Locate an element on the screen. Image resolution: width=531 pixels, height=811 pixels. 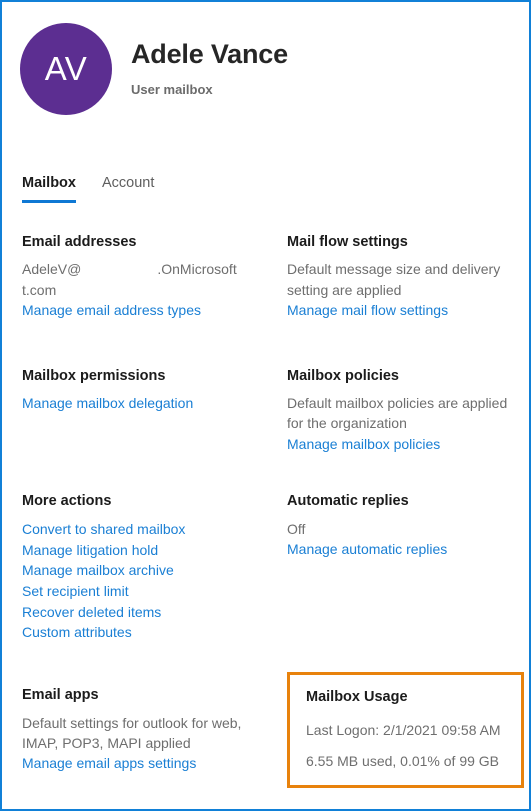
section-title: Mailbox permissions is located at coordinates (94, 375).